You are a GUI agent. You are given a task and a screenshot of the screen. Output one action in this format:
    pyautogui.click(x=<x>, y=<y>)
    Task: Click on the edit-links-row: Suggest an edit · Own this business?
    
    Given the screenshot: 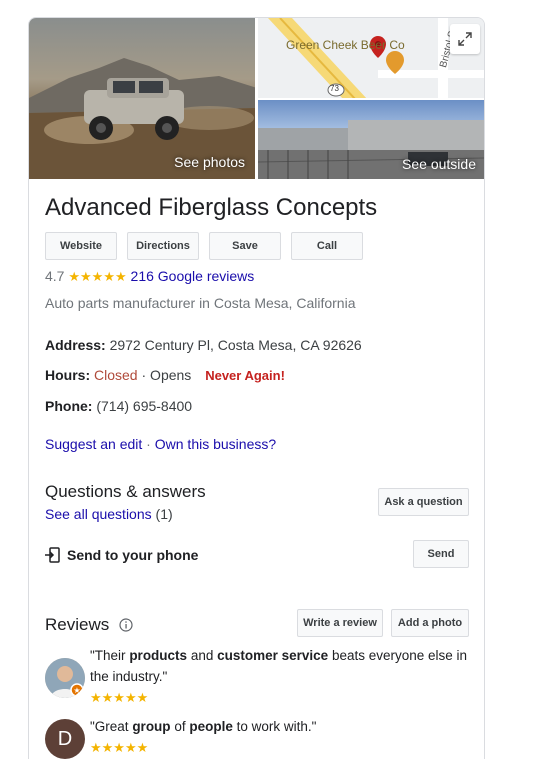 What is the action you would take?
    pyautogui.click(x=160, y=444)
    